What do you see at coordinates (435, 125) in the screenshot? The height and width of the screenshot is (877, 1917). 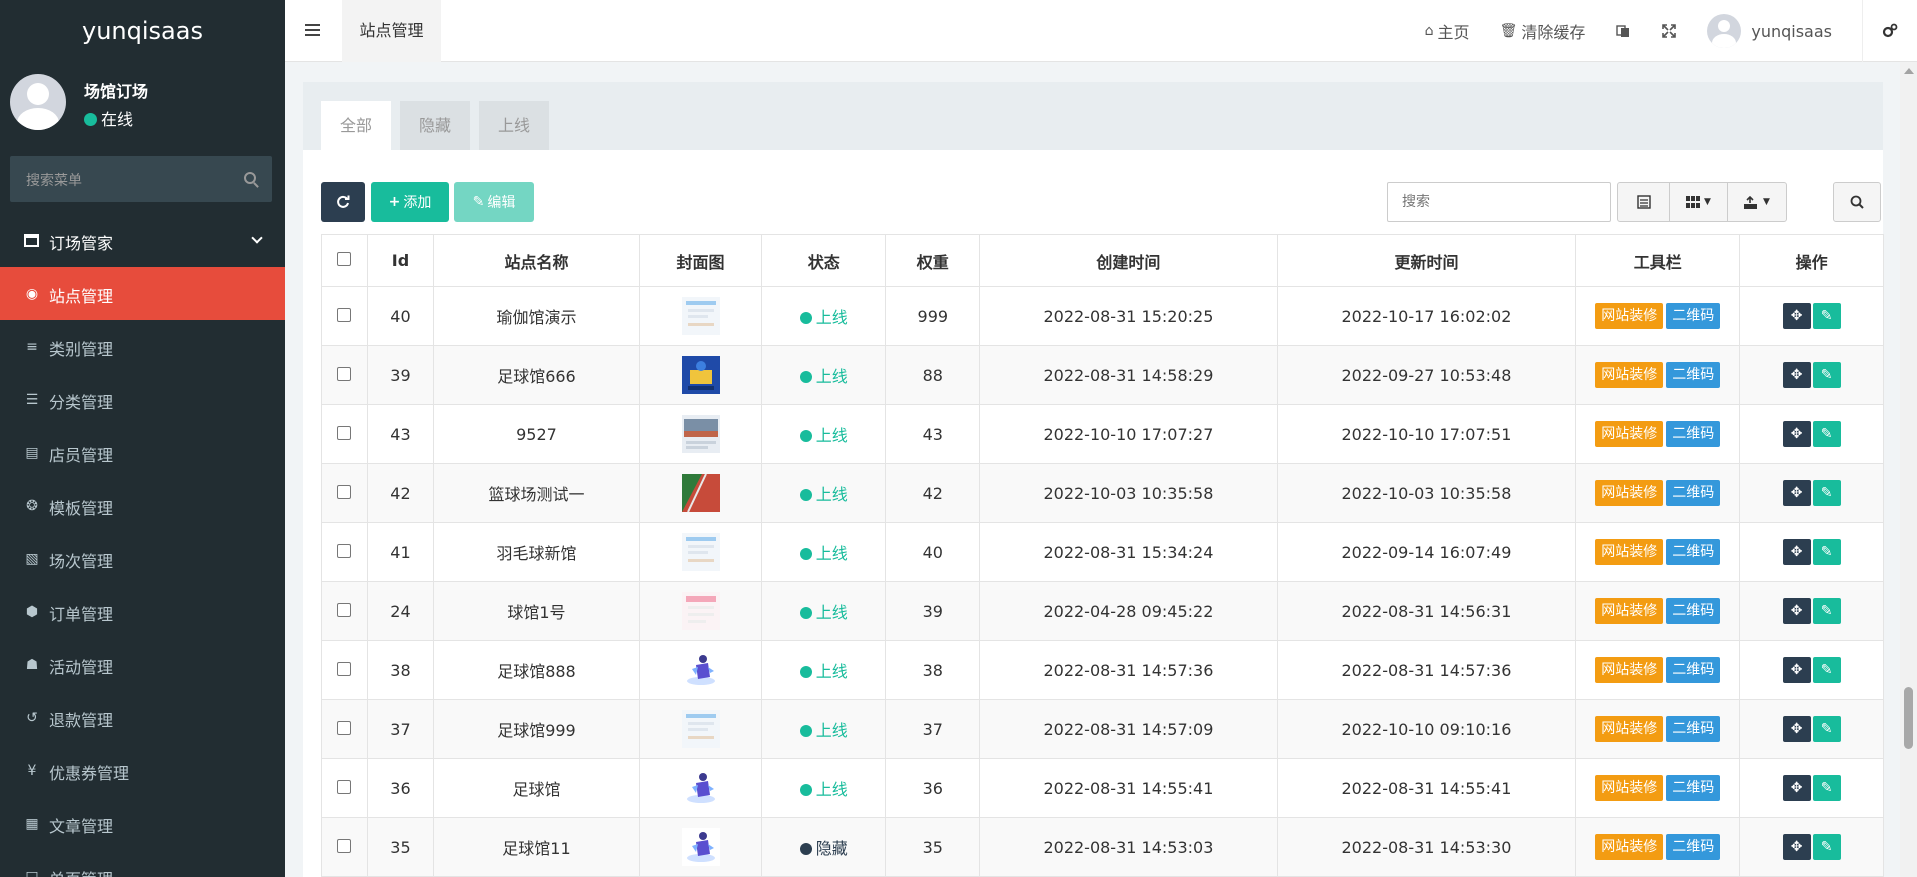 I see `tab-hidden: 隐藏` at bounding box center [435, 125].